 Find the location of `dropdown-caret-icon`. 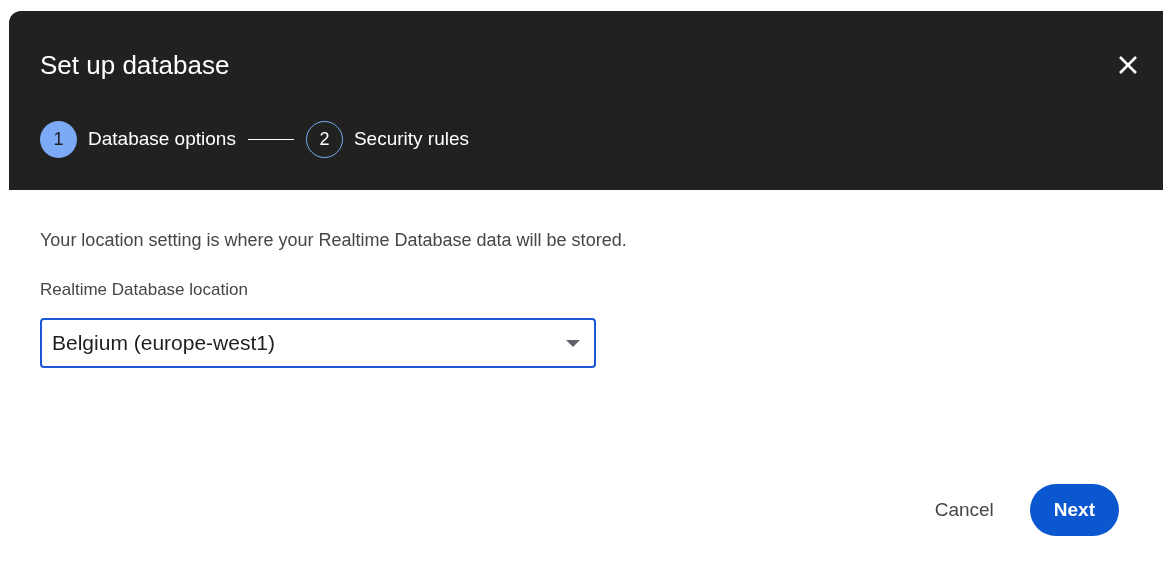

dropdown-caret-icon is located at coordinates (573, 343).